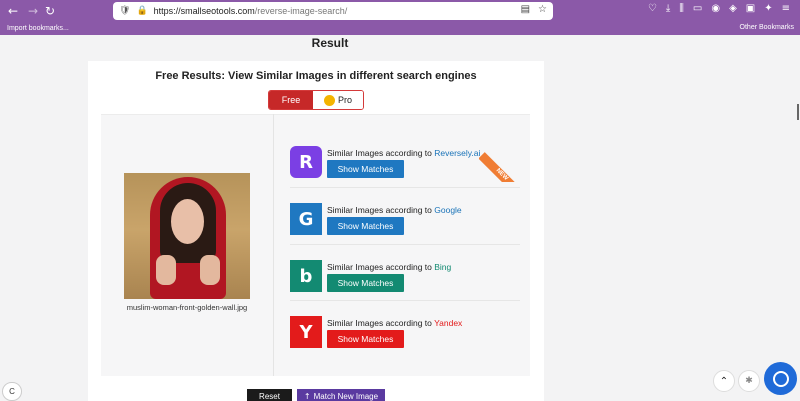 This screenshot has height=401, width=800. I want to click on puzzle-icon: ✦, so click(768, 8).